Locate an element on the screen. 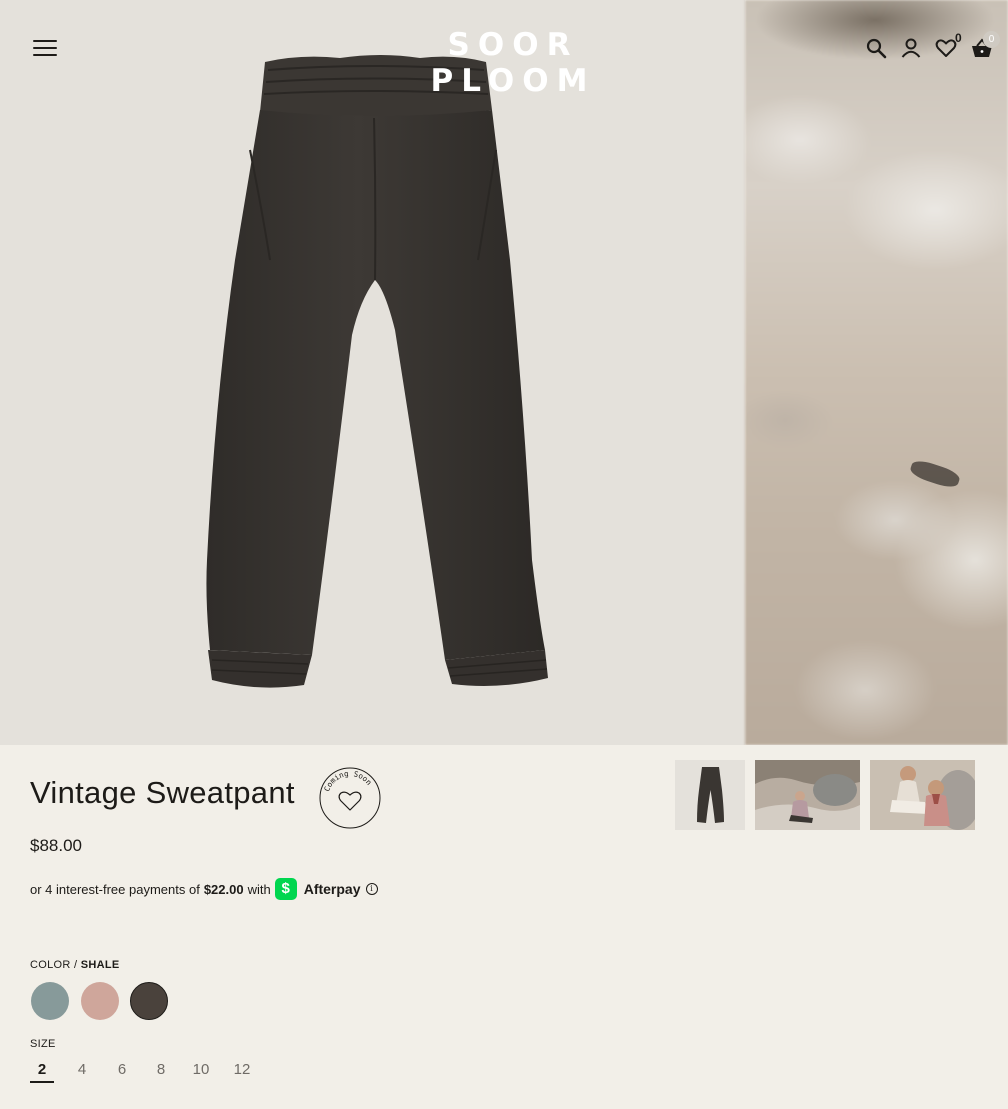 The width and height of the screenshot is (1008, 1109). color-swatch-shale is located at coordinates (149, 1001).